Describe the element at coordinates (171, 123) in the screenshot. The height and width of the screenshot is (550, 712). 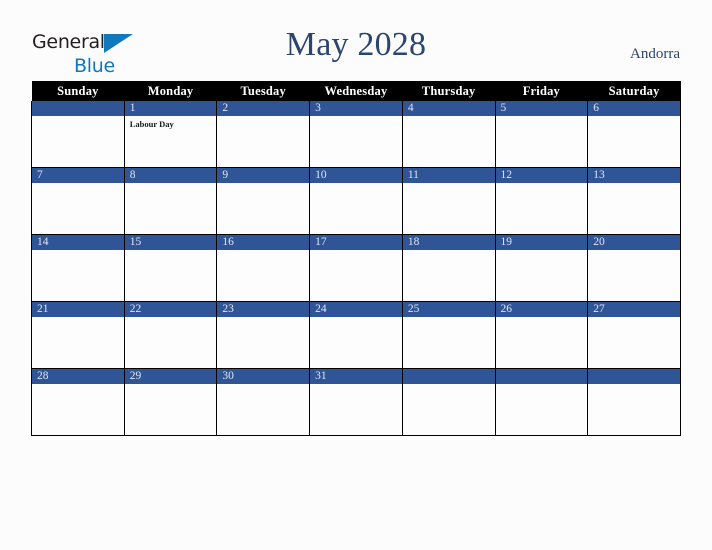
I see `day-events: Labour Day` at that location.